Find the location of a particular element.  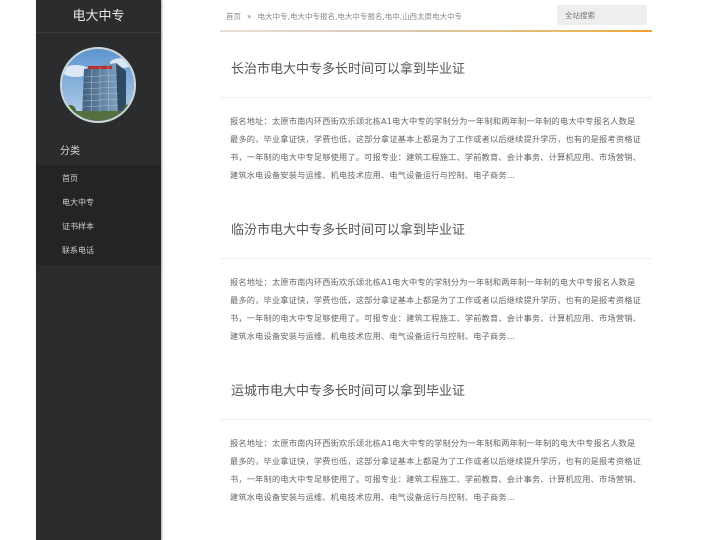

article-title-link: 运城市电大中专多长时间可以拿到毕业证 is located at coordinates (436, 393).